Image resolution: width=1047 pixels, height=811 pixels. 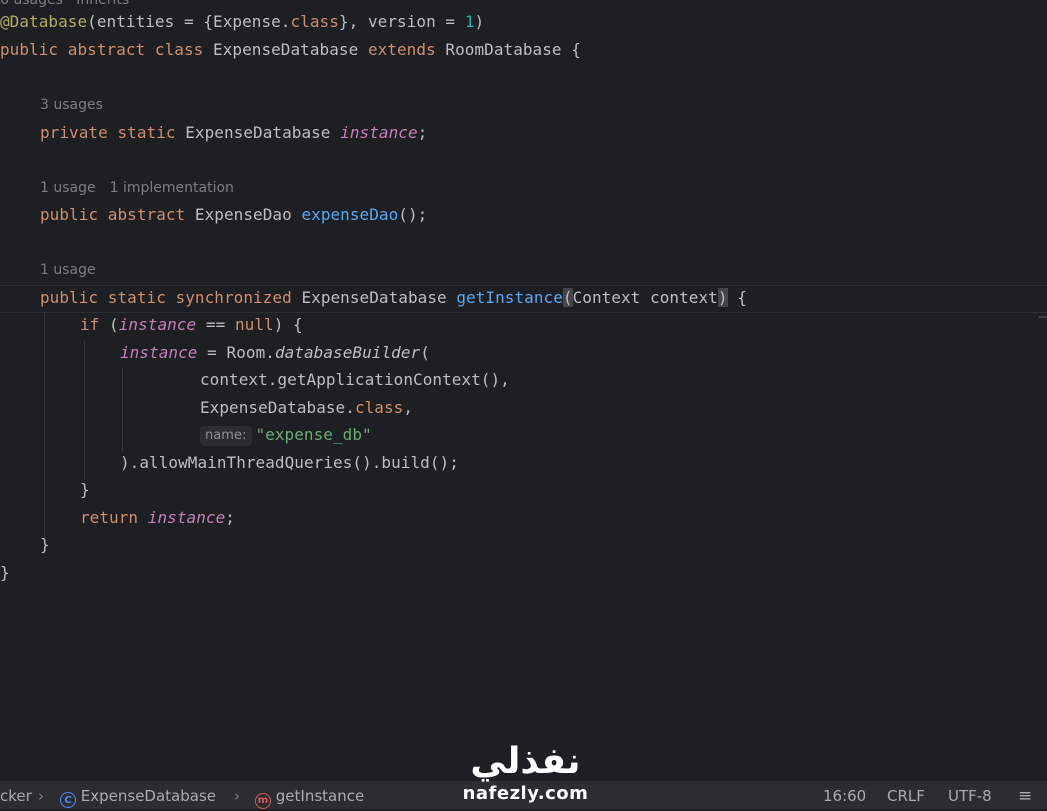 What do you see at coordinates (71, 105) in the screenshot?
I see `code-vision-hint: 3 usages` at bounding box center [71, 105].